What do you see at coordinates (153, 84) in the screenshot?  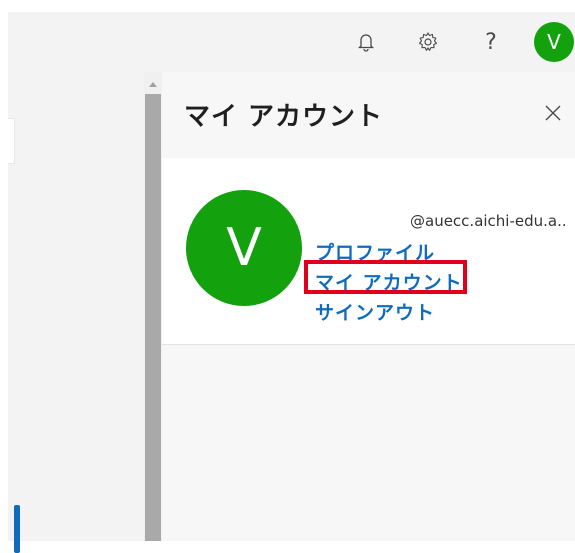 I see `scroll-up-arrow-icon` at bounding box center [153, 84].